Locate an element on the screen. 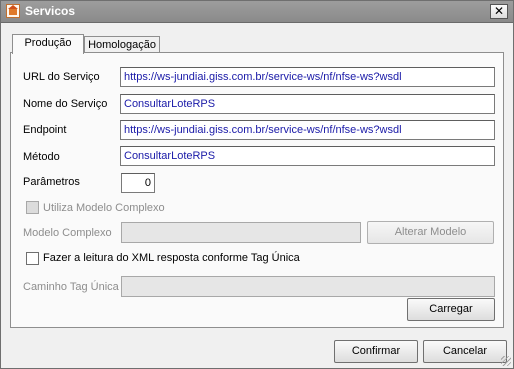 The width and height of the screenshot is (514, 369). tab-producao: Produção is located at coordinates (48, 44).